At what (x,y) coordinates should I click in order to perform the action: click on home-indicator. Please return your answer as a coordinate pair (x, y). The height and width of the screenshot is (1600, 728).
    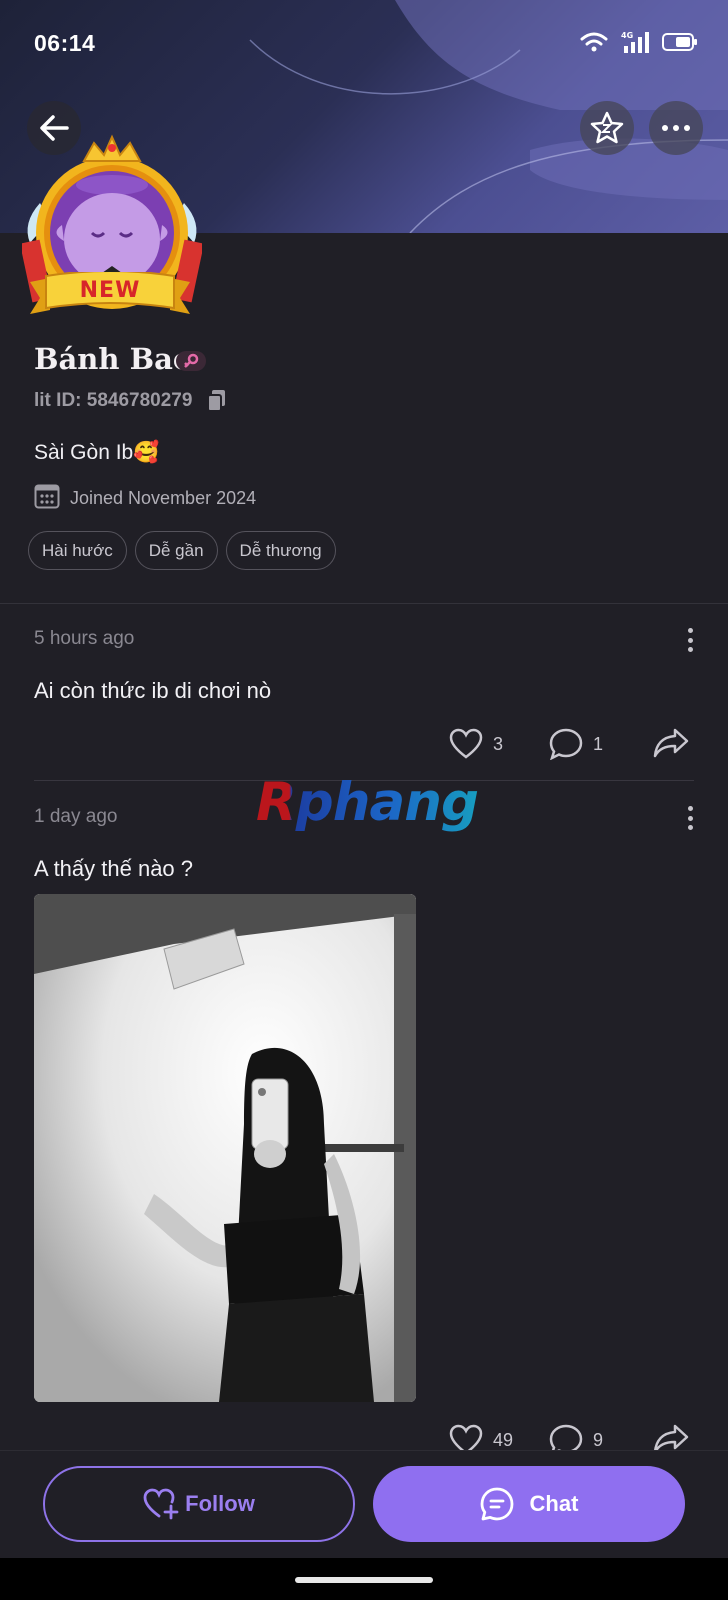
    Looking at the image, I should click on (364, 1580).